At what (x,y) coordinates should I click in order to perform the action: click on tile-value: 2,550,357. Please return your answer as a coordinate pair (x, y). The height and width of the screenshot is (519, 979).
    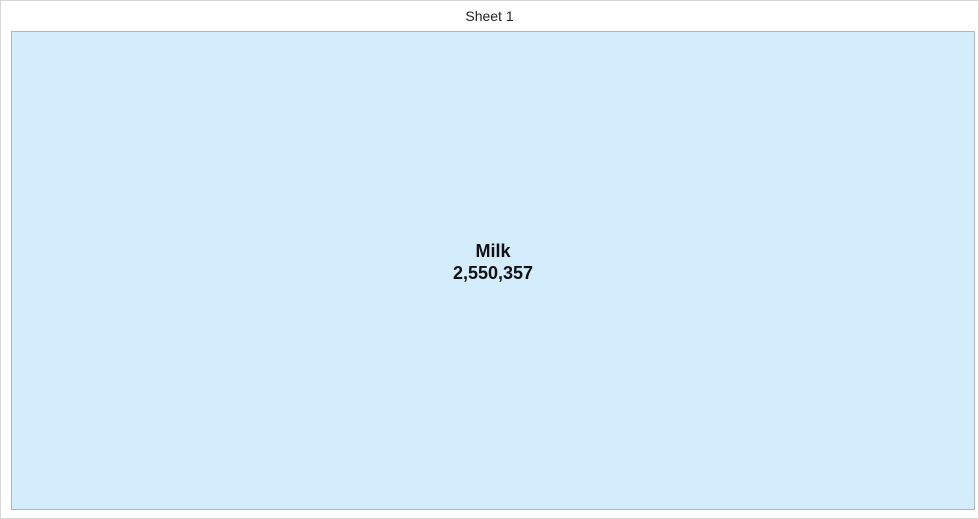
    Looking at the image, I should click on (493, 272).